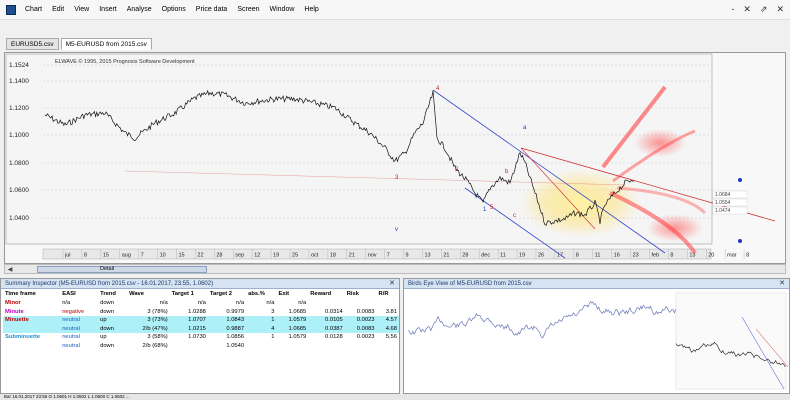 This screenshot has width=790, height=400. I want to click on x-tick-label: sep, so click(239, 256).